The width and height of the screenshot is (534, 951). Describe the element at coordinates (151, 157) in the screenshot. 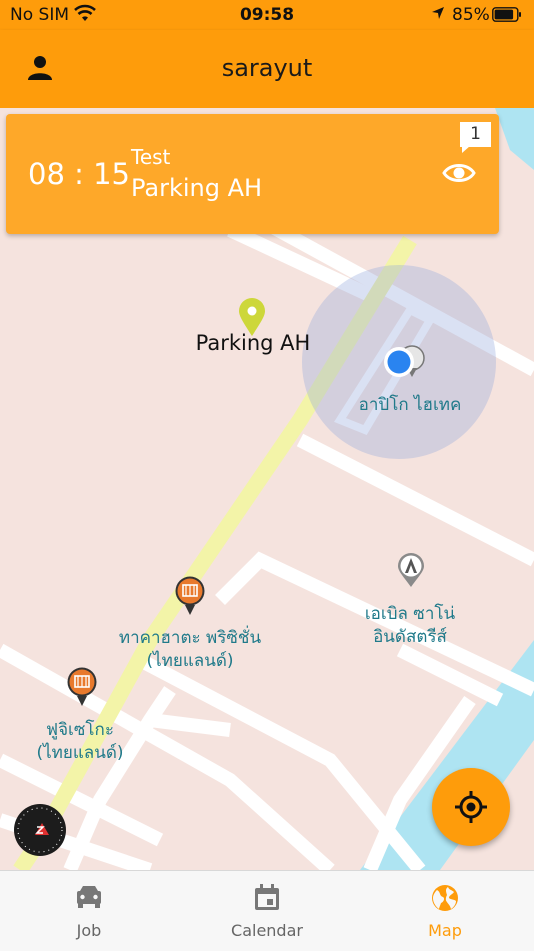

I see `job-subject: Test` at that location.